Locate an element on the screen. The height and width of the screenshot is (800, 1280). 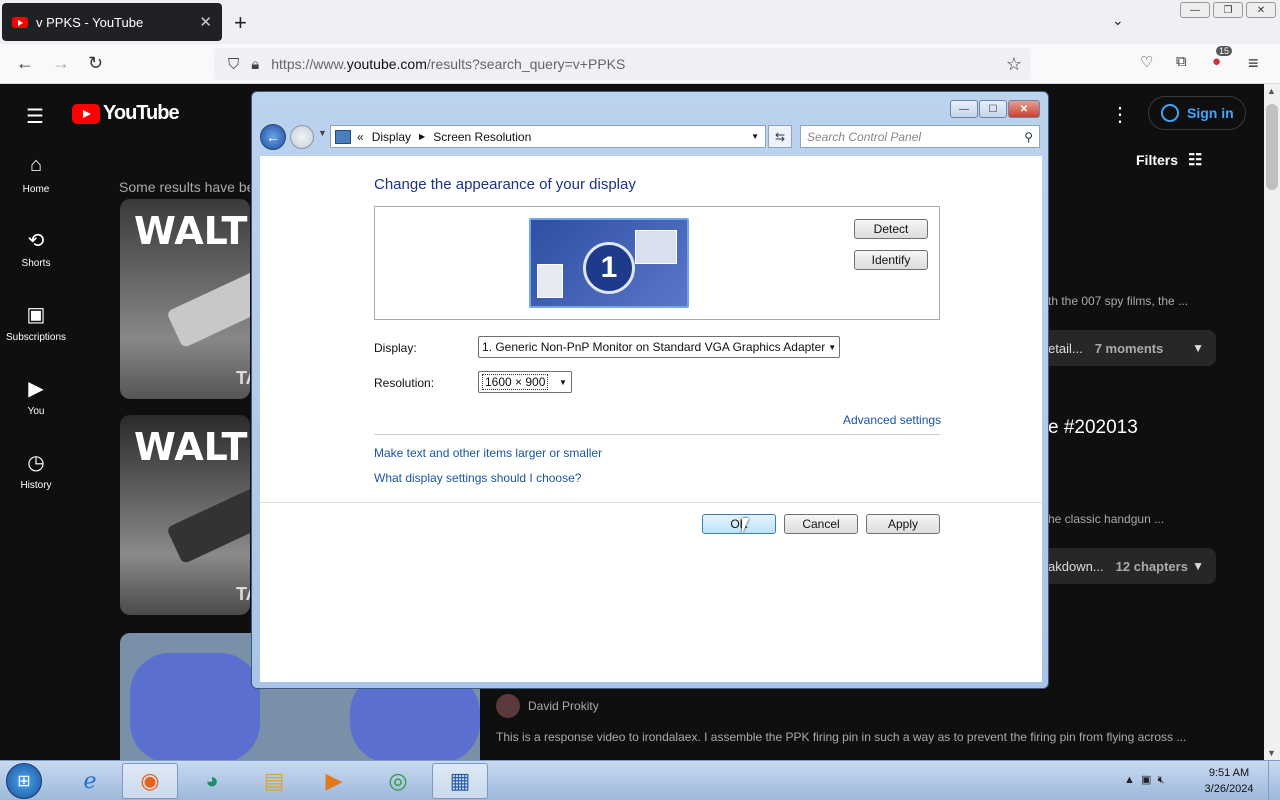
pocket-icon: ♡ is located at coordinates (1146, 62).